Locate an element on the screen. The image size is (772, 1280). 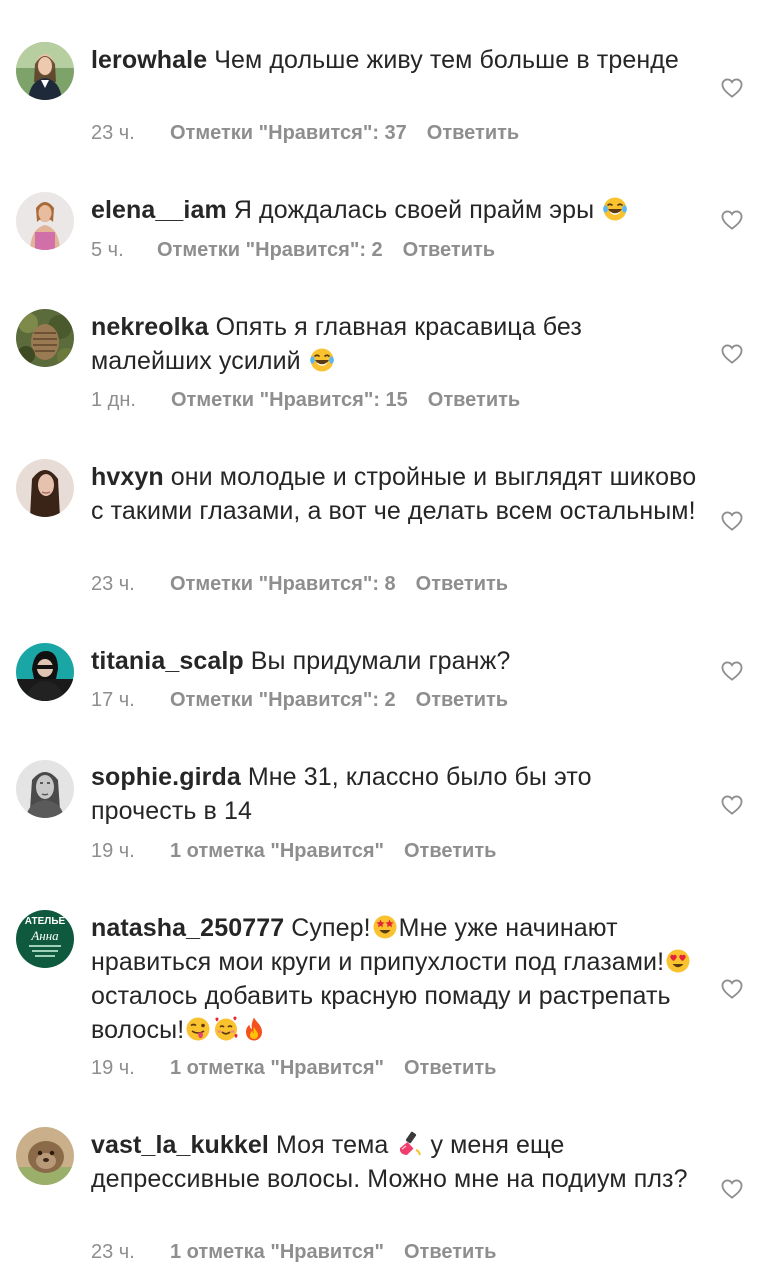
comment-likes-count: Отметки "Нравится": 37 is located at coordinates (288, 133).